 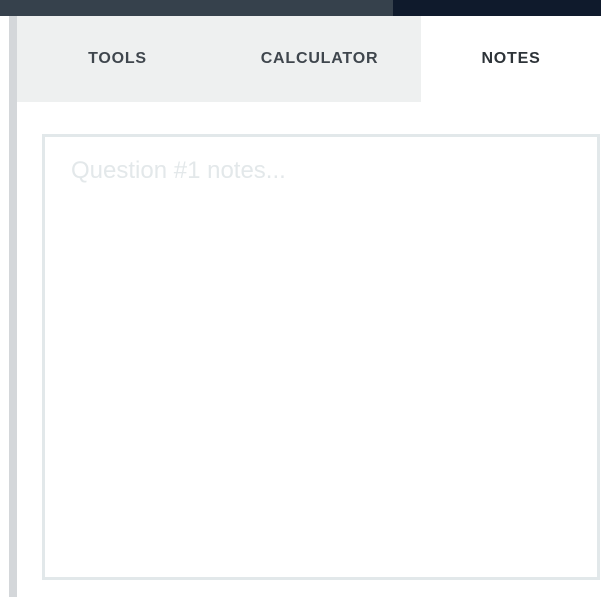 I want to click on tab-bar: TOOLS CALCULATOR NOTES, so click(x=309, y=59).